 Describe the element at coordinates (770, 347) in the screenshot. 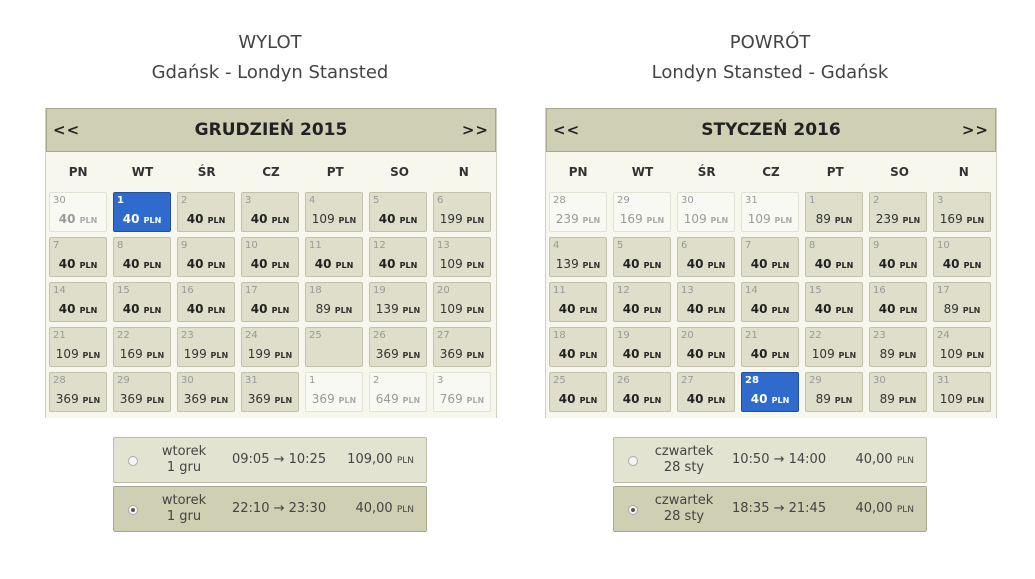

I see `calendar-day-cell: 21 40 PLN` at that location.